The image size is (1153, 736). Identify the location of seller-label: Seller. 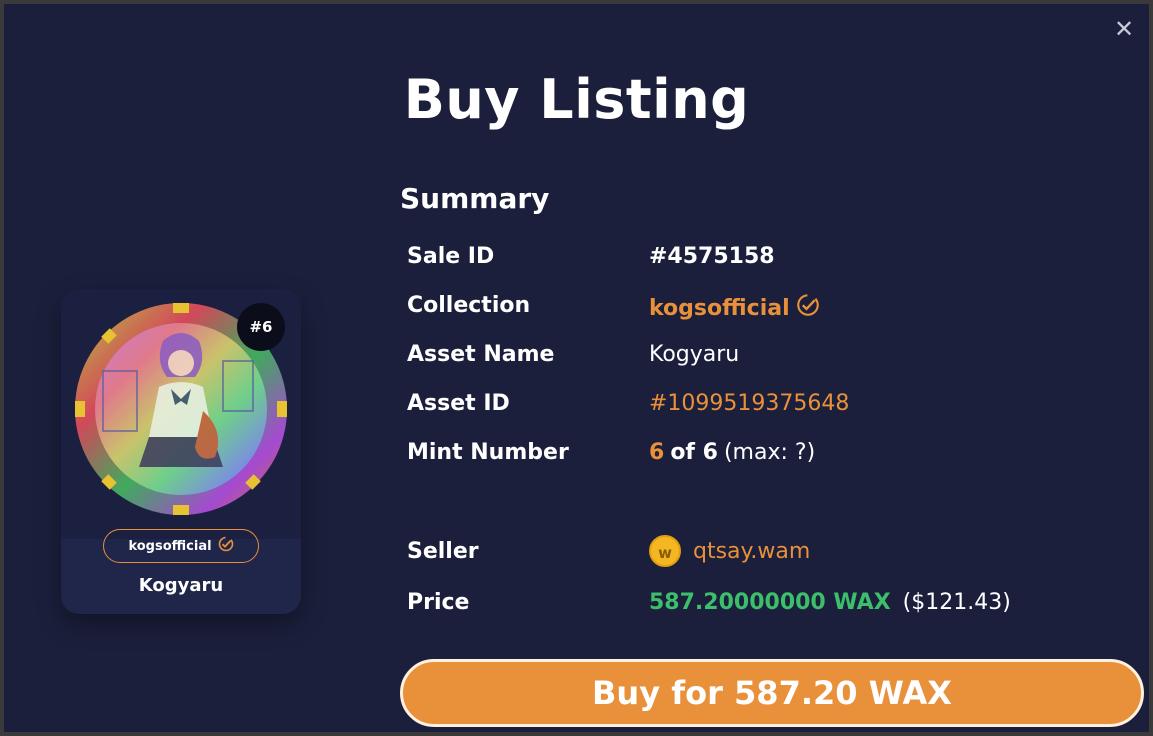
(443, 551).